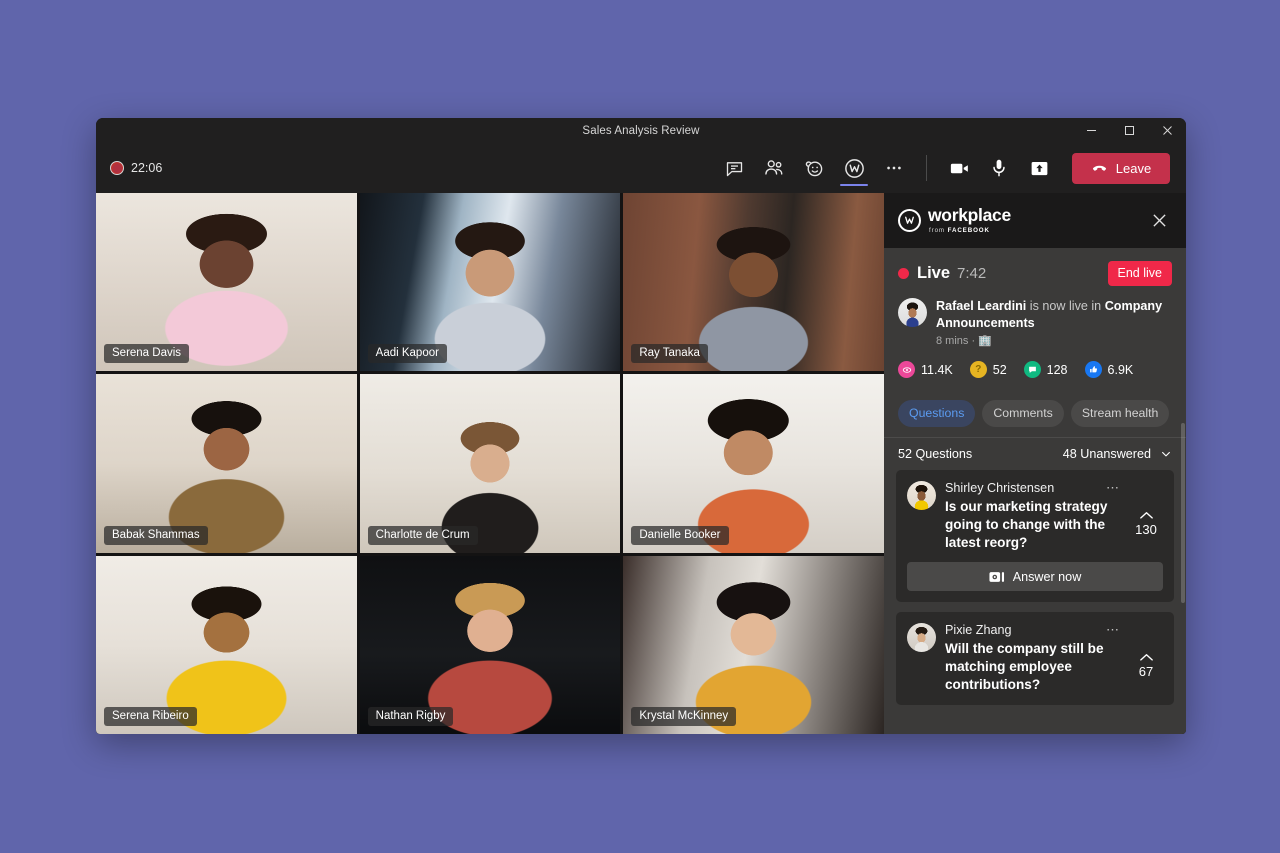  I want to click on live-elapsed-time: 7:42, so click(972, 273).